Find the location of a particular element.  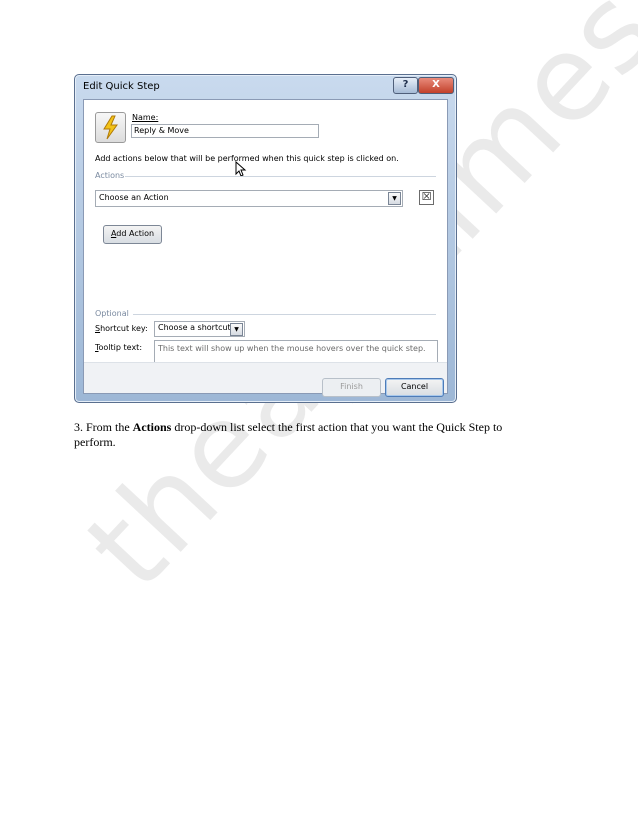

actions-section: Actions is located at coordinates (265, 175).